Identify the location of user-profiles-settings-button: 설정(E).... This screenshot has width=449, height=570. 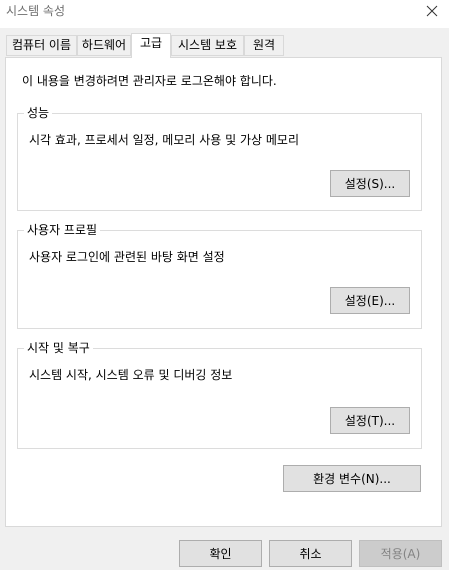
(370, 300).